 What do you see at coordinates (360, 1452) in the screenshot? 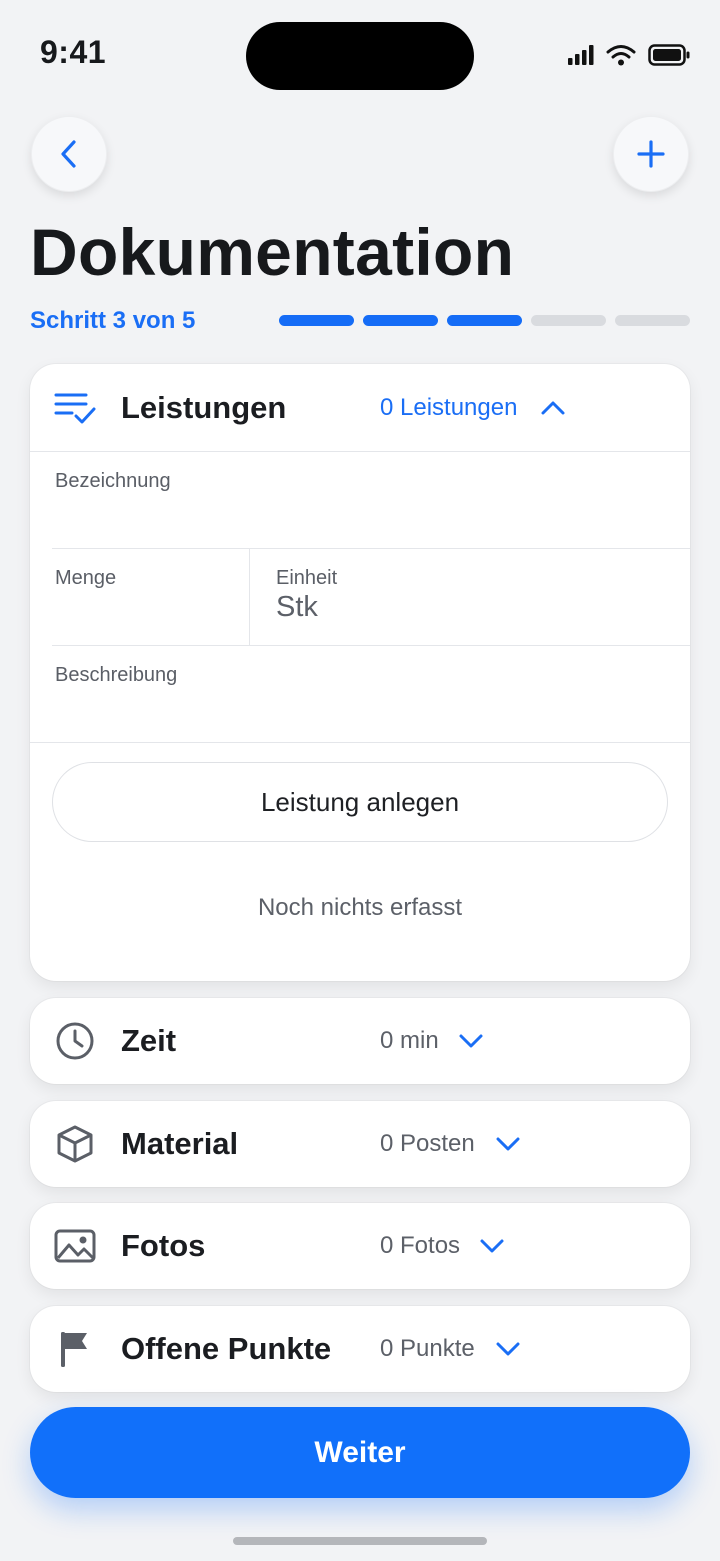
I see `next-button: Weiter` at bounding box center [360, 1452].